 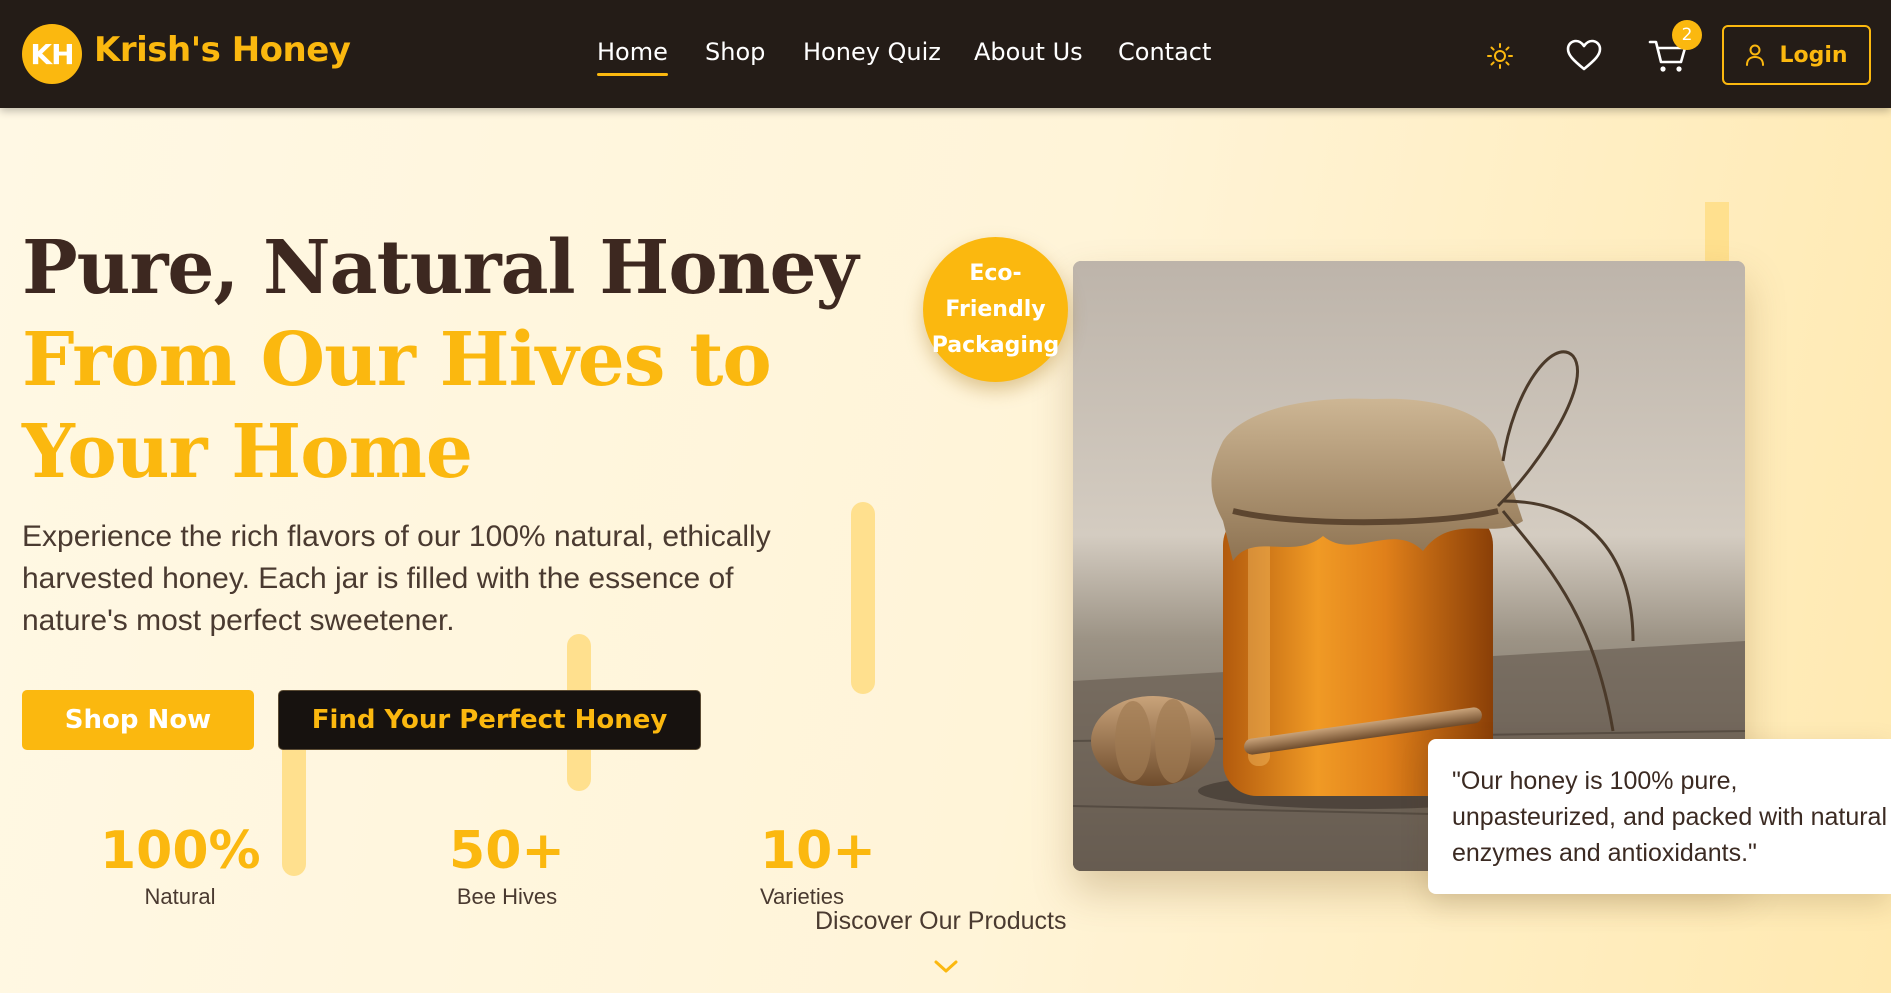 I want to click on login-button: Login, so click(x=1796, y=55).